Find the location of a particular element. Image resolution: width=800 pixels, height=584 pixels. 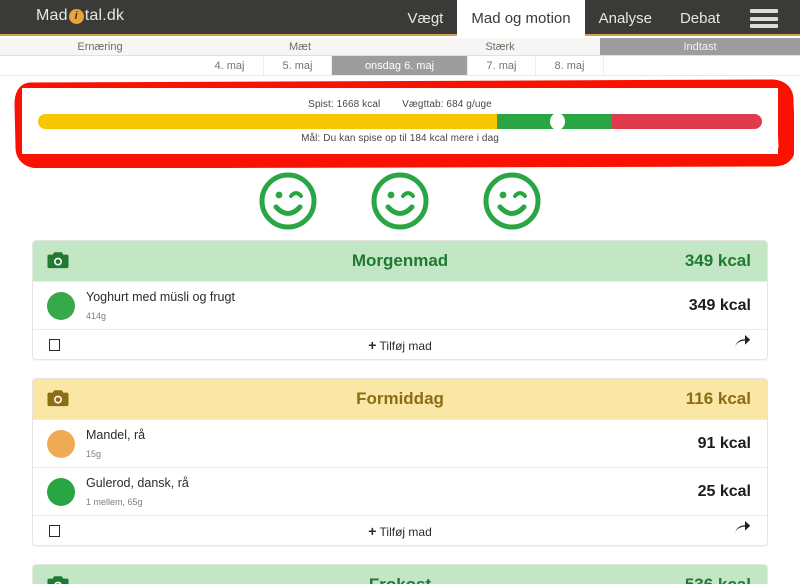

subnav-item-ernaering: Ernæring is located at coordinates (100, 46).